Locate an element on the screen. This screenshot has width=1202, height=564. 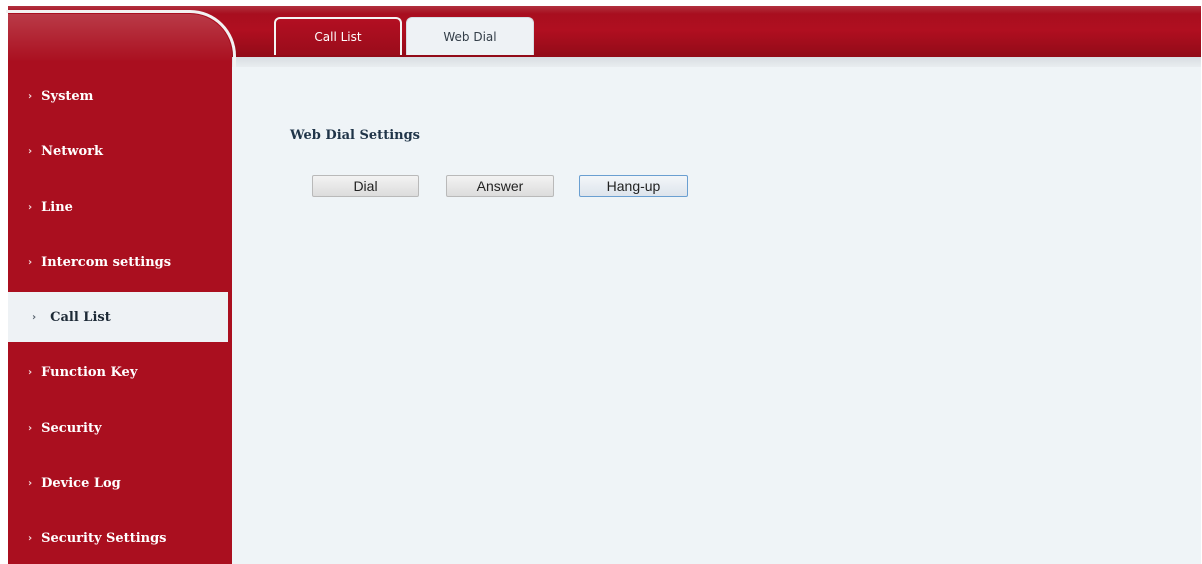
sidebar-item-system: › System is located at coordinates (118, 96).